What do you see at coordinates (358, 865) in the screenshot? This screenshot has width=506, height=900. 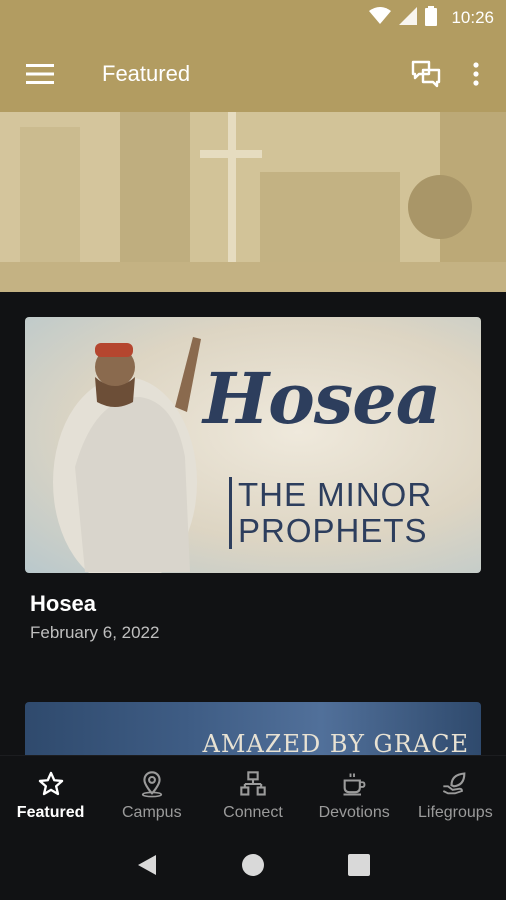 I see `recents-square-icon` at bounding box center [358, 865].